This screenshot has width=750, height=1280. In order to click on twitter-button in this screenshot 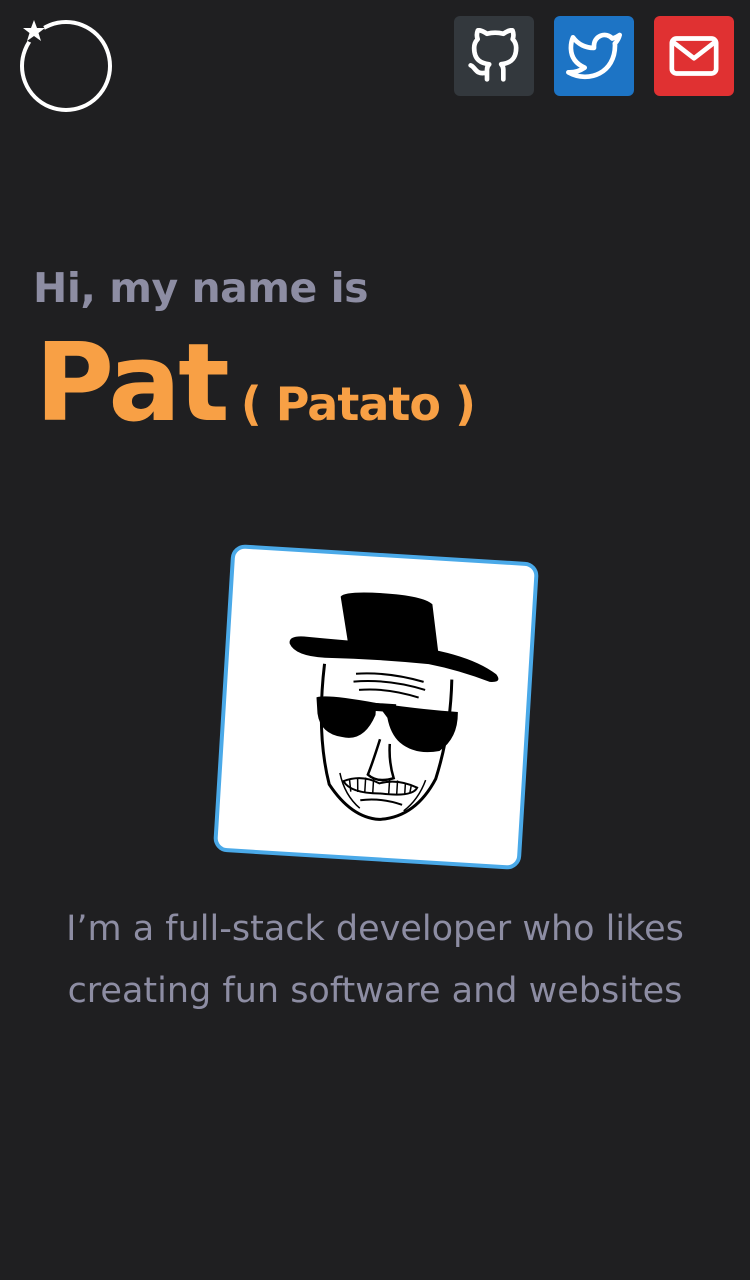, I will do `click(594, 56)`.